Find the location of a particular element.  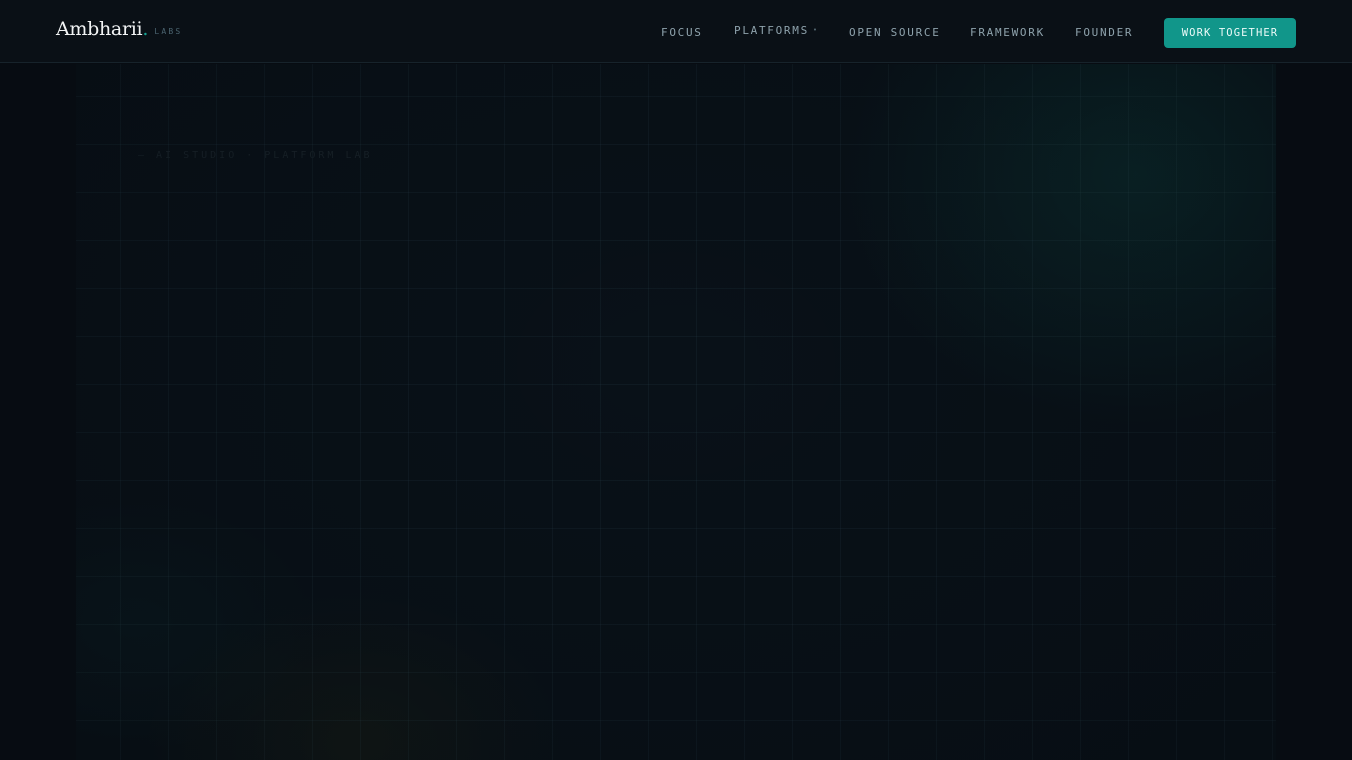

nav-link-focus: FOCUS is located at coordinates (682, 32).